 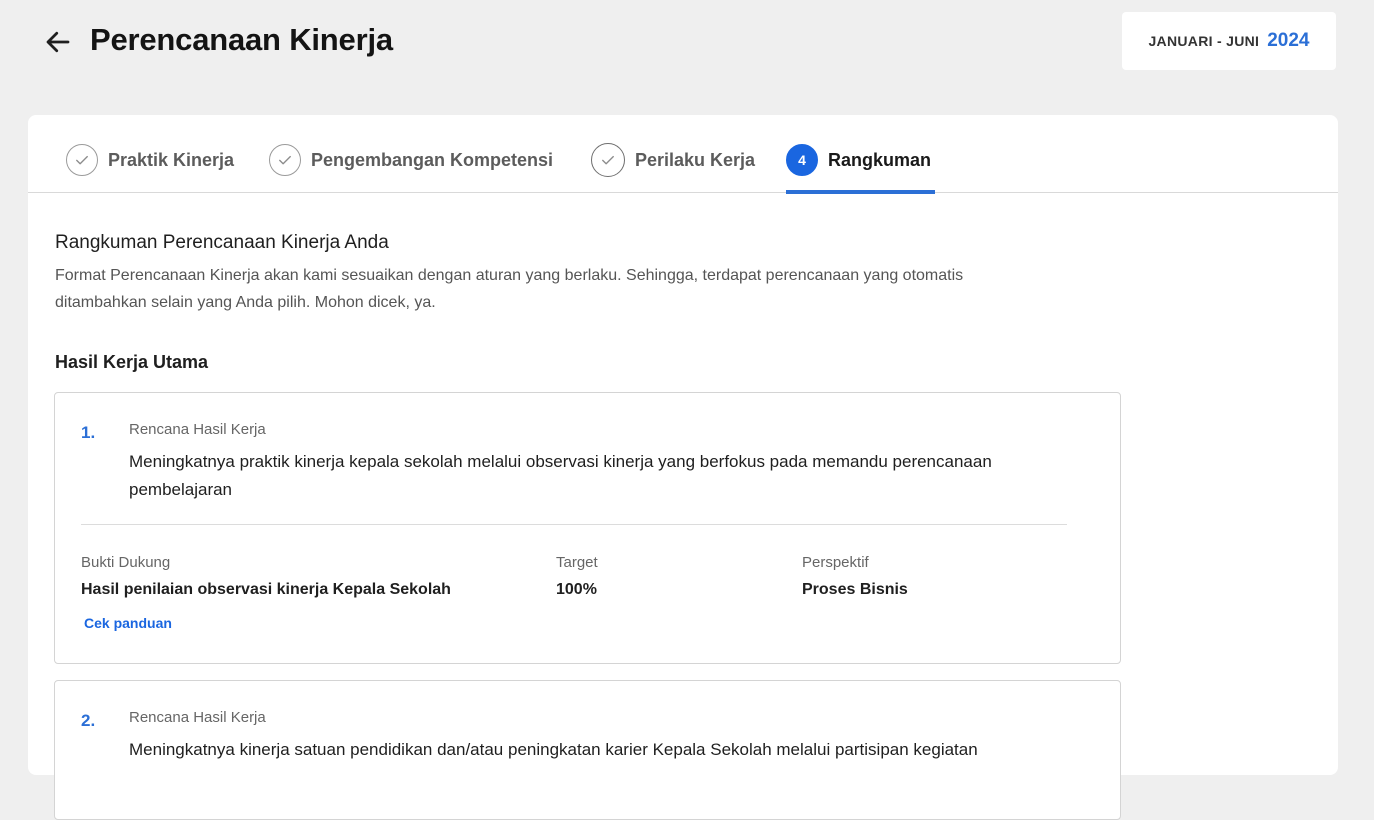 What do you see at coordinates (687, 45) in the screenshot?
I see `top-bar: Perencanaan Kinerja JANUARI - JUNI 2024` at bounding box center [687, 45].